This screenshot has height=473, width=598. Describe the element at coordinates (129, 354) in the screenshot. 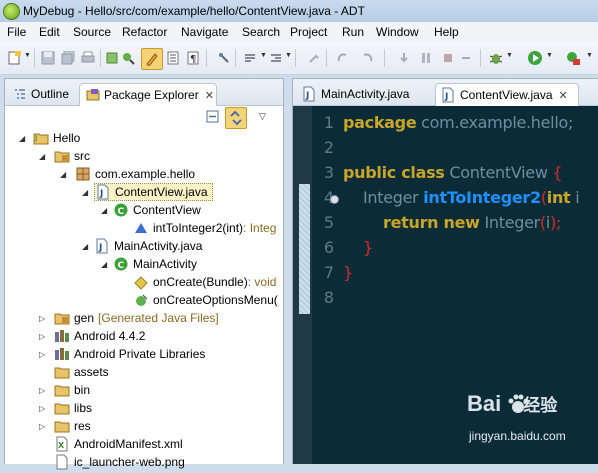

I see `tree-item-private-libraries: Android Private Libraries` at that location.